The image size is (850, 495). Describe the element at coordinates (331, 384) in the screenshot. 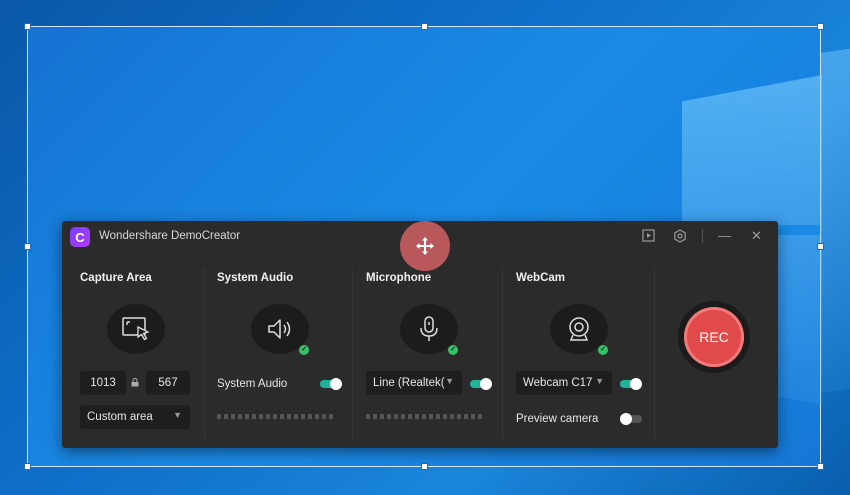

I see `system-audio-toggle` at that location.